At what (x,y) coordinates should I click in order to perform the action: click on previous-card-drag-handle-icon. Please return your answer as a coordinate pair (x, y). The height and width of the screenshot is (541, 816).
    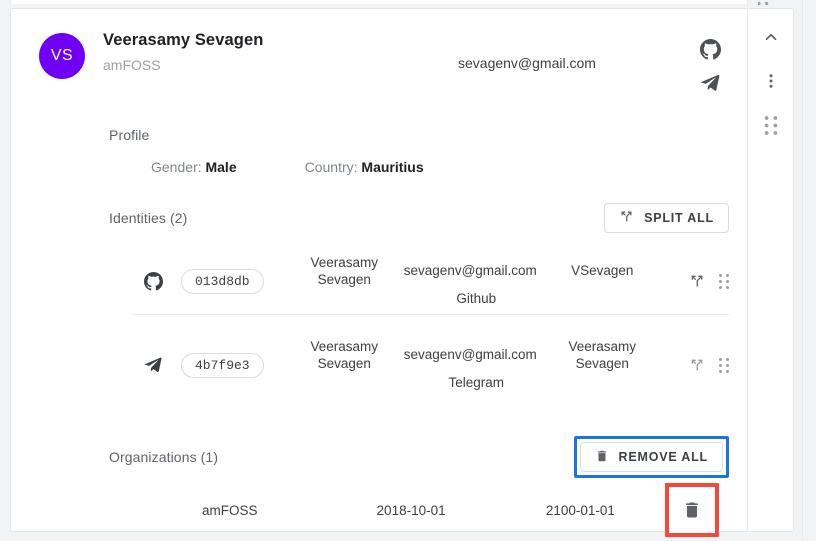
    Looking at the image, I should click on (765, 3).